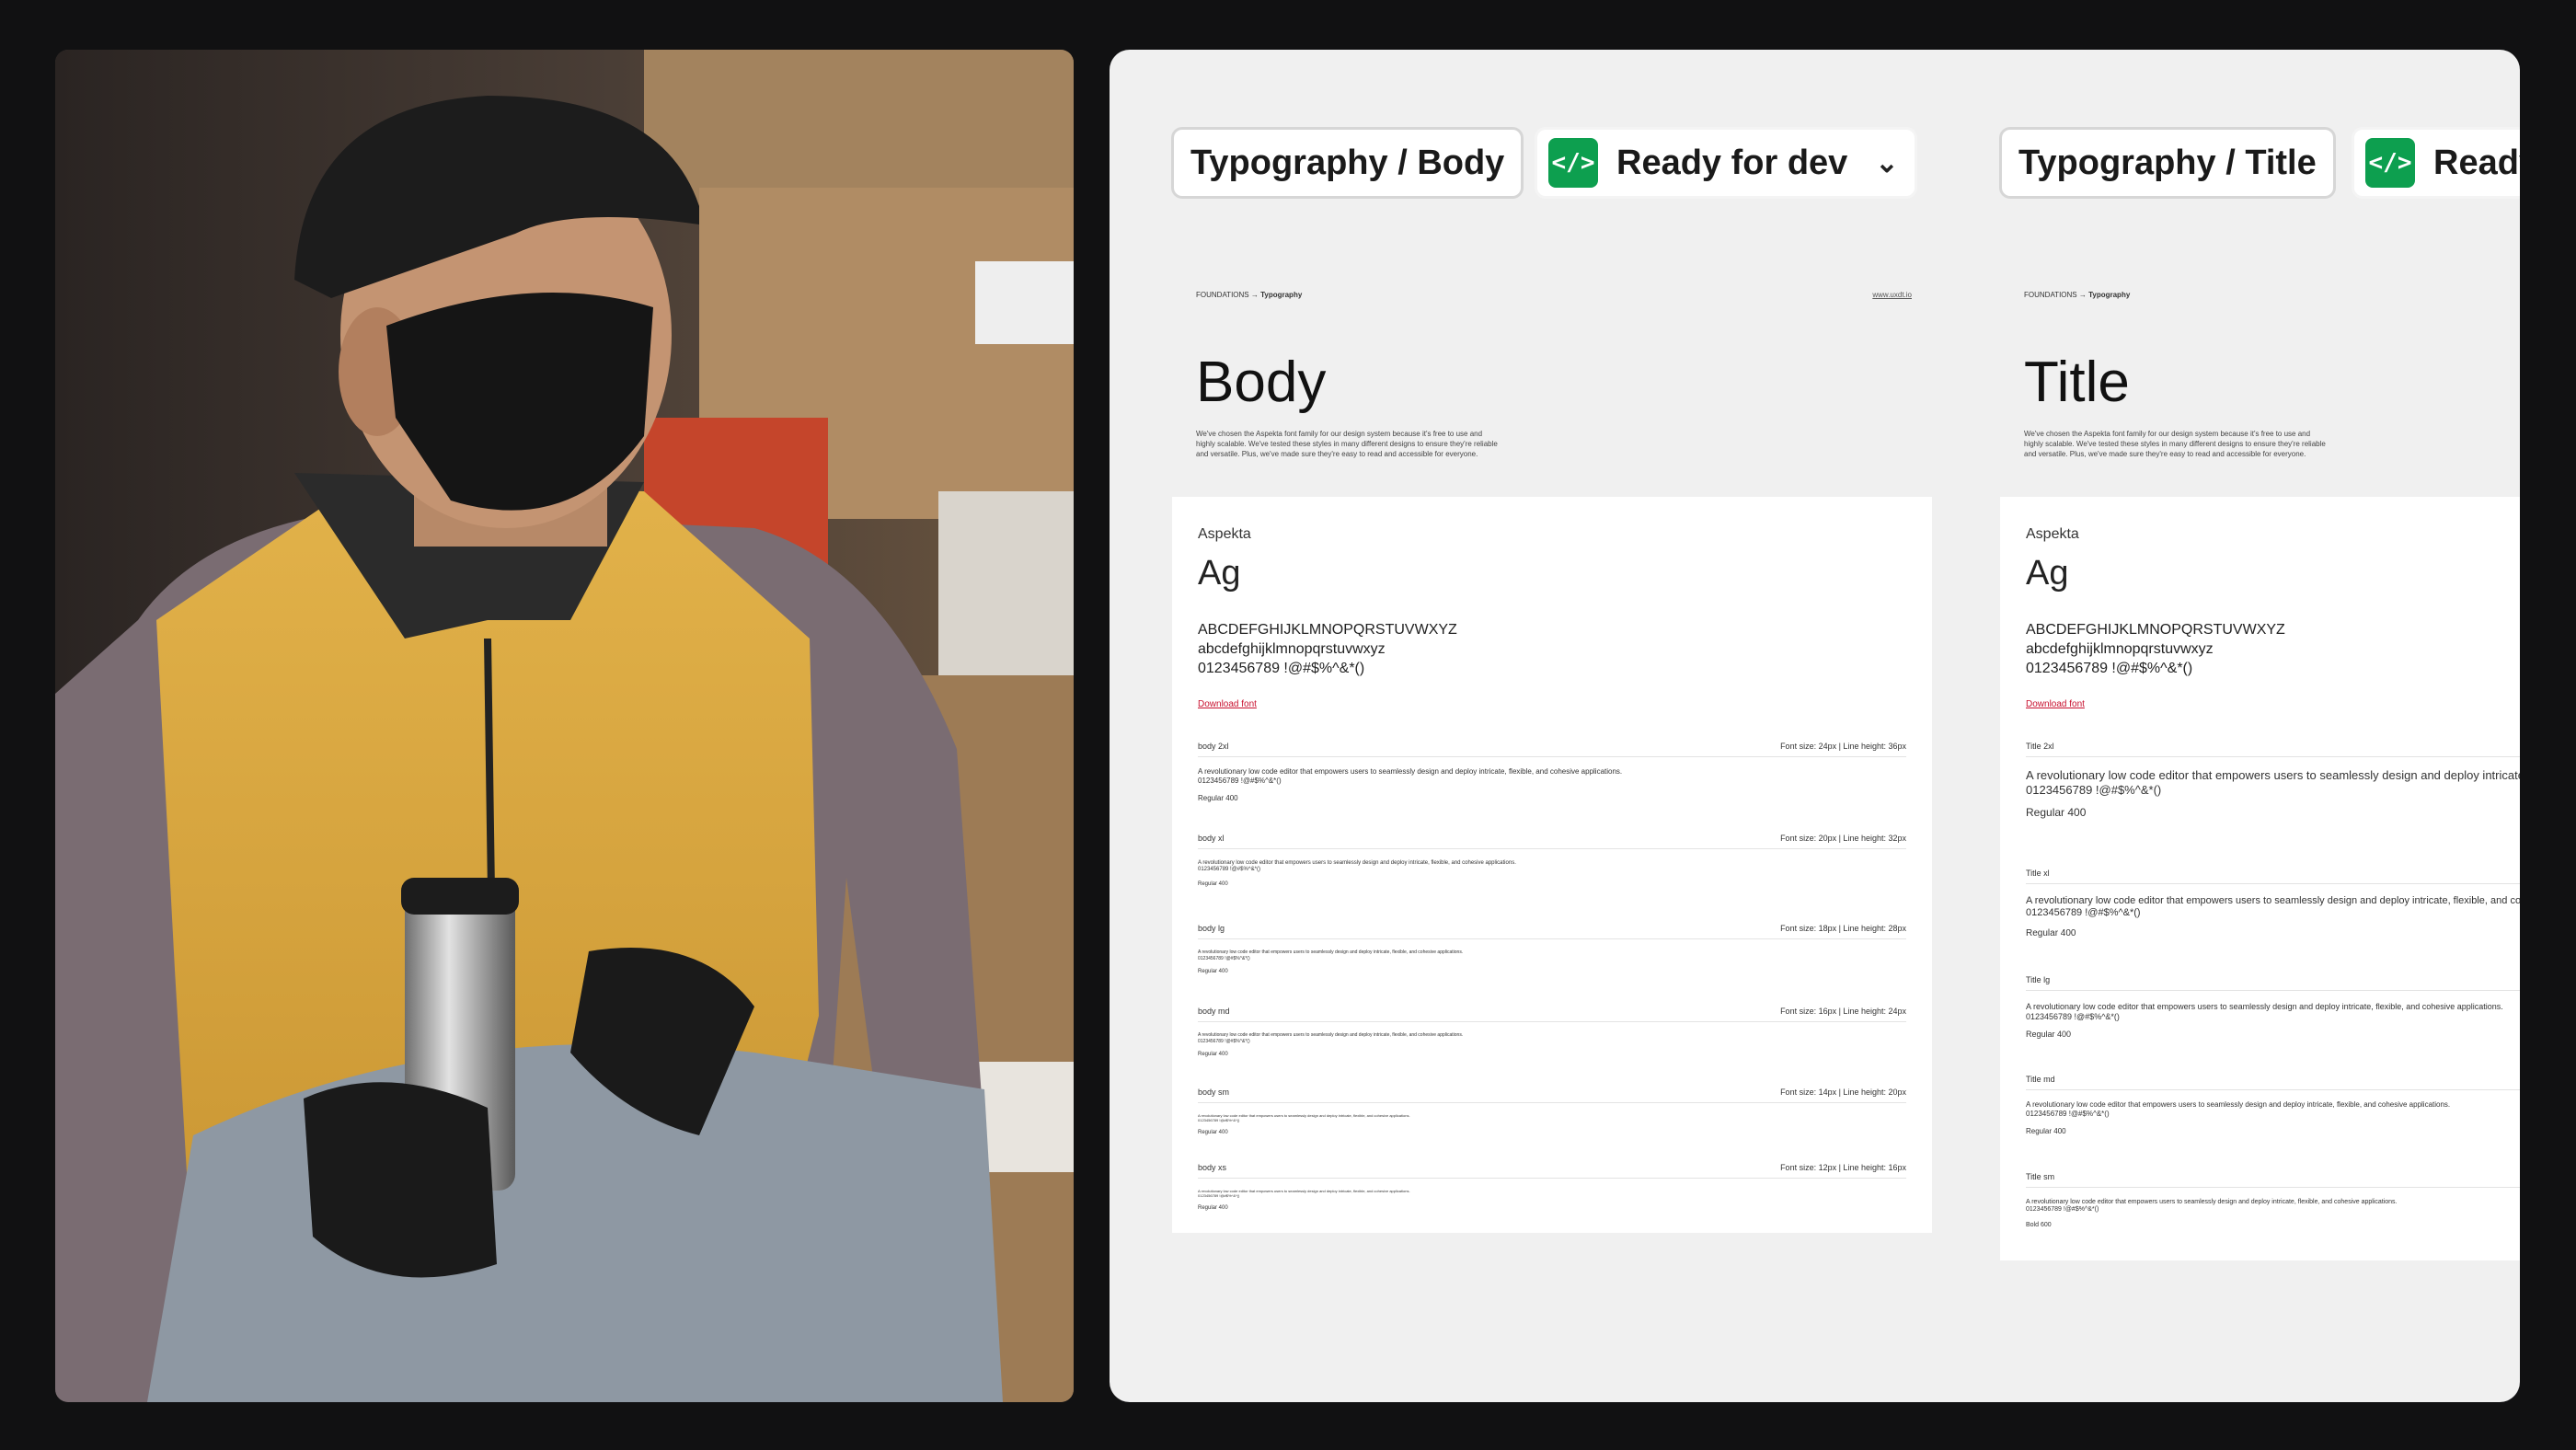  What do you see at coordinates (1892, 295) in the screenshot?
I see `website-link: www.uxdt.io` at bounding box center [1892, 295].